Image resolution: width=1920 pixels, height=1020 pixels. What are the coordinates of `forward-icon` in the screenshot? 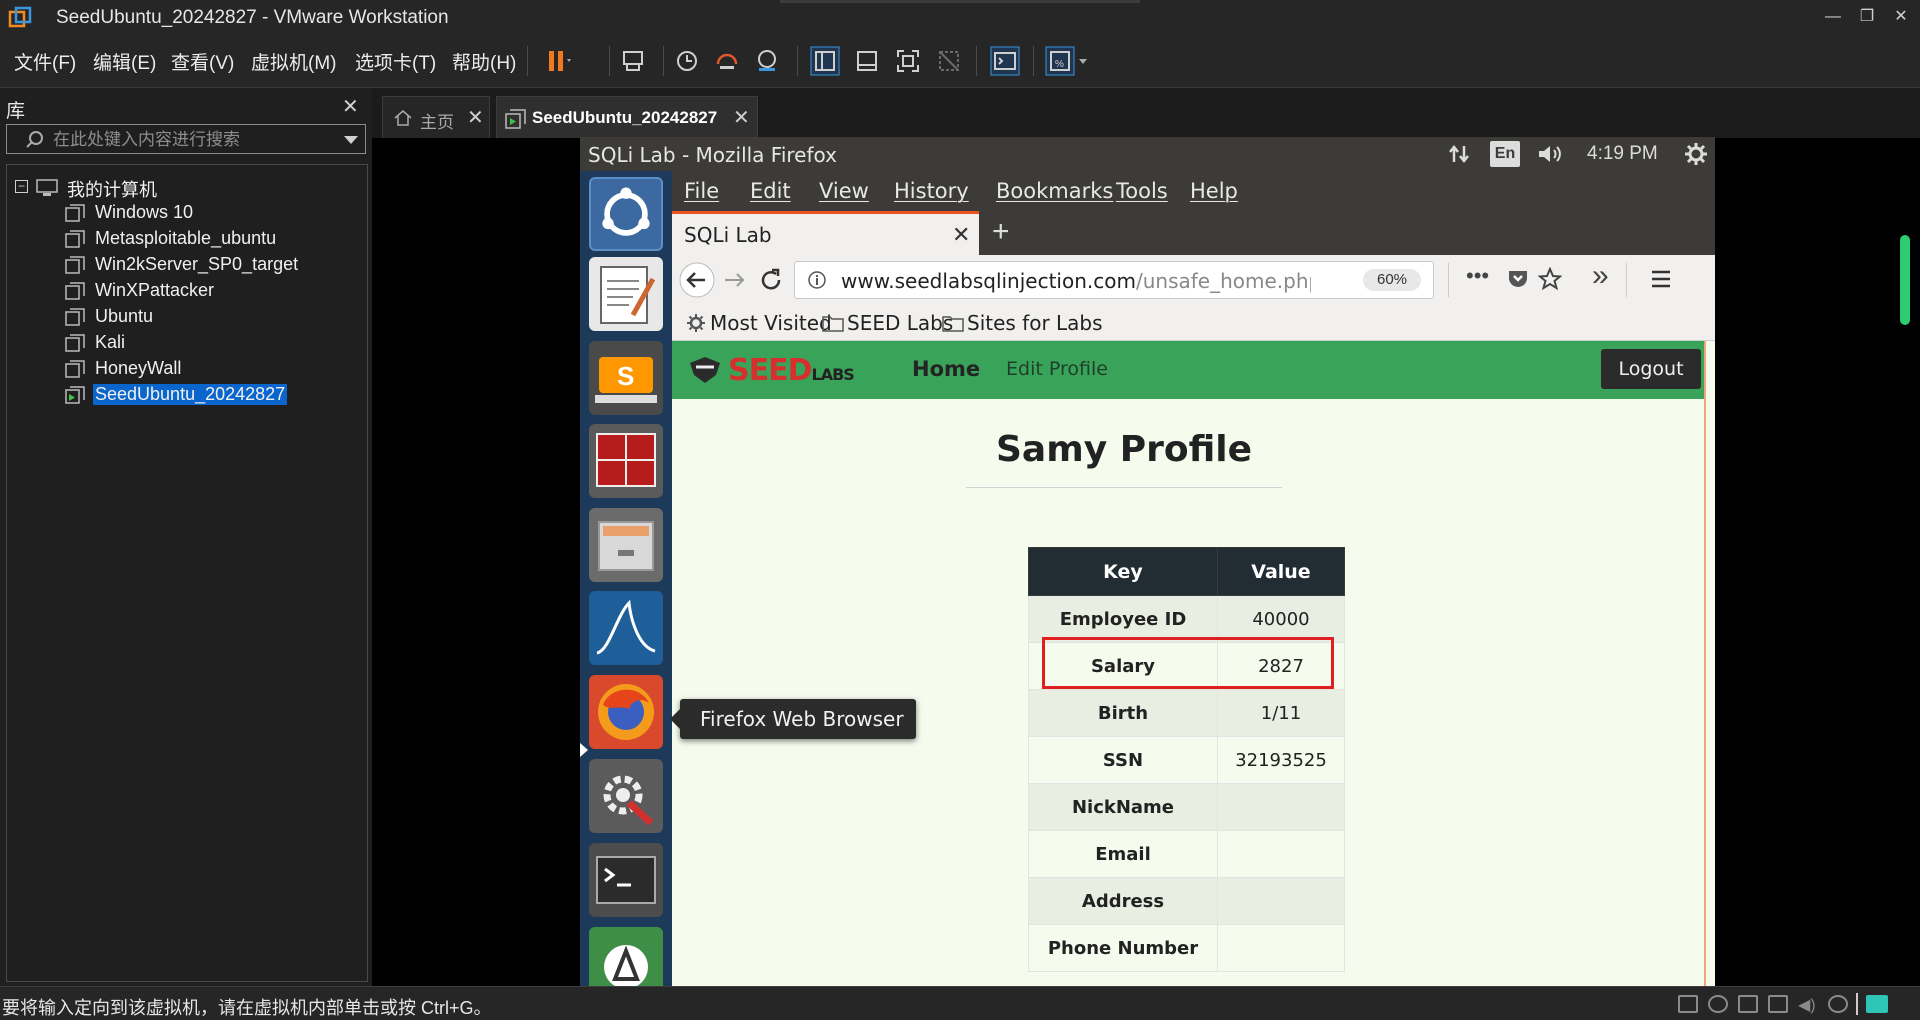 It's located at (735, 280).